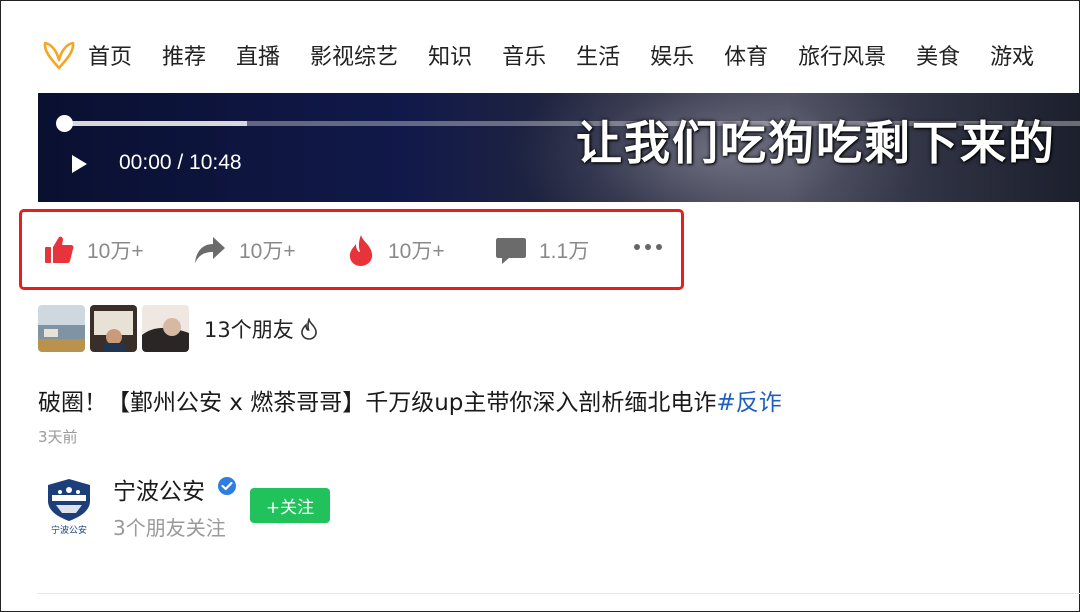 This screenshot has height=612, width=1080. I want to click on nav-item-home: 首页, so click(110, 55).